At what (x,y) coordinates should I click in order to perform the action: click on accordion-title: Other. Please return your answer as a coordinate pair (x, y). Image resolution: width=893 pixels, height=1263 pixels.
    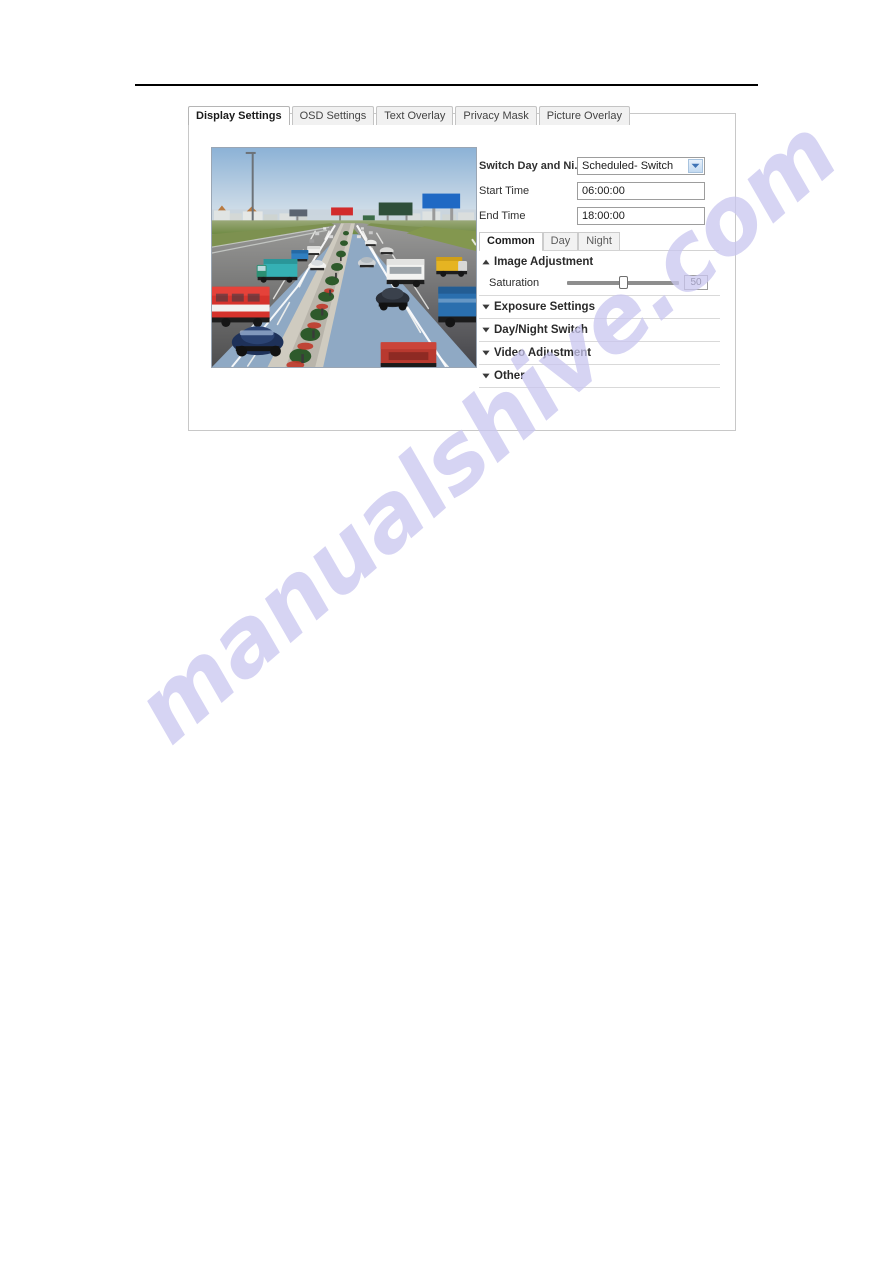
    Looking at the image, I should click on (509, 376).